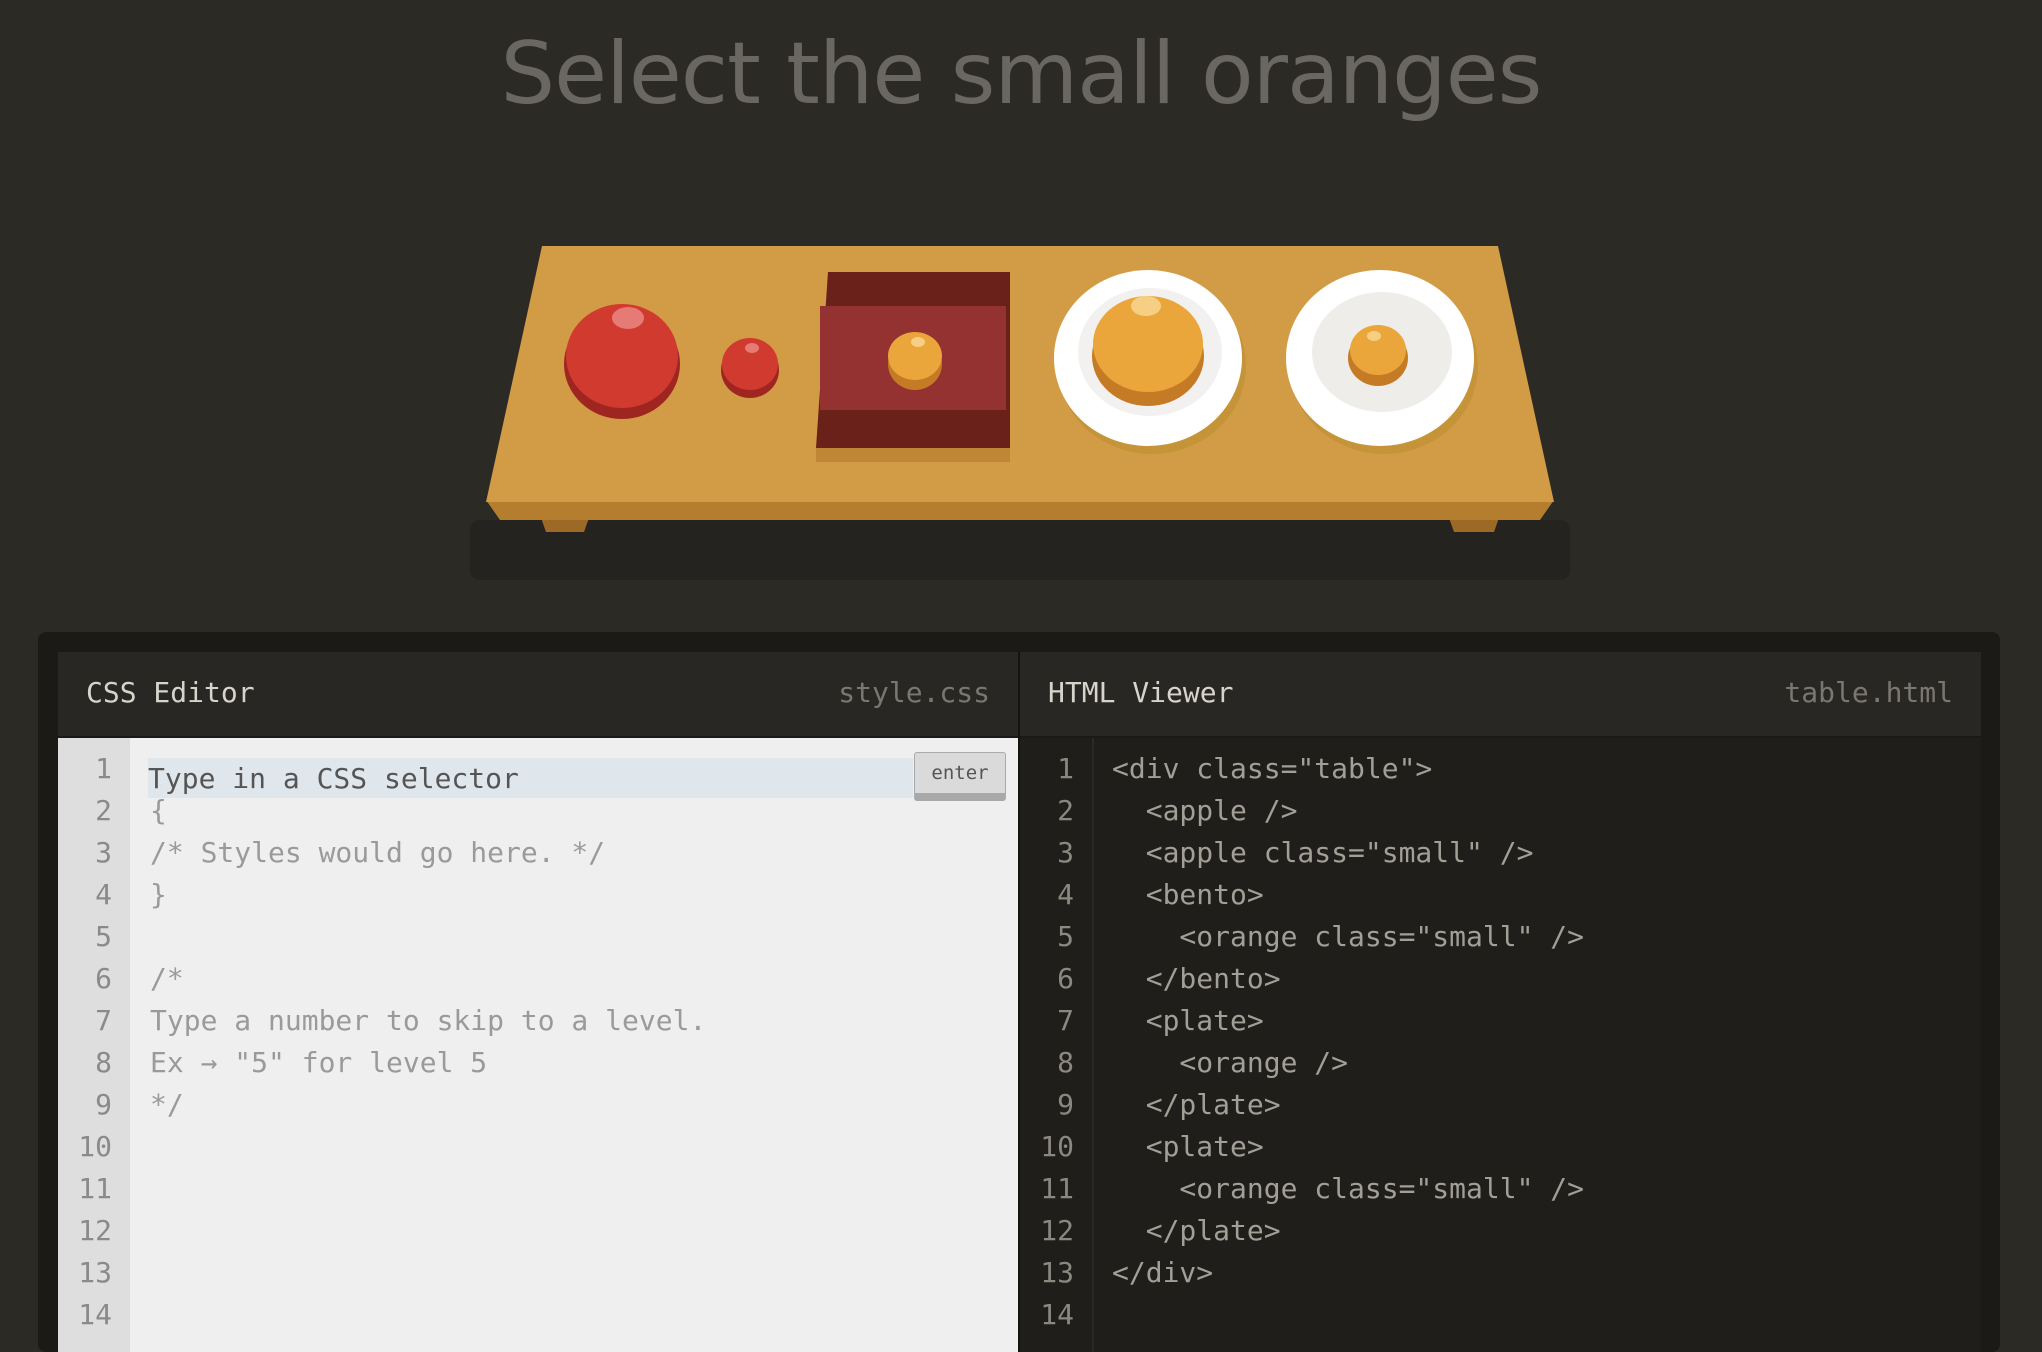  What do you see at coordinates (538, 694) in the screenshot?
I see `css-editor-header: CSS Editor style.css` at bounding box center [538, 694].